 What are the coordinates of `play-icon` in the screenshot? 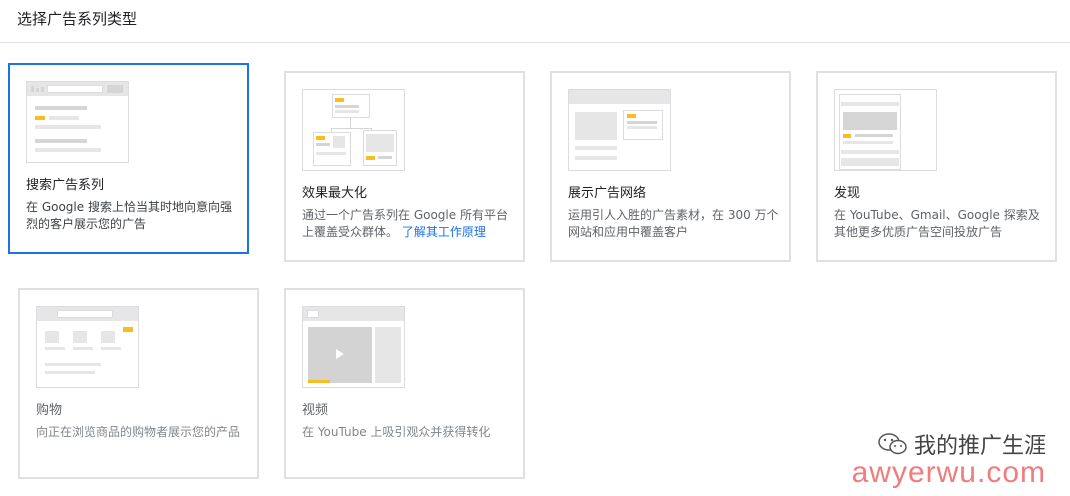 It's located at (340, 354).